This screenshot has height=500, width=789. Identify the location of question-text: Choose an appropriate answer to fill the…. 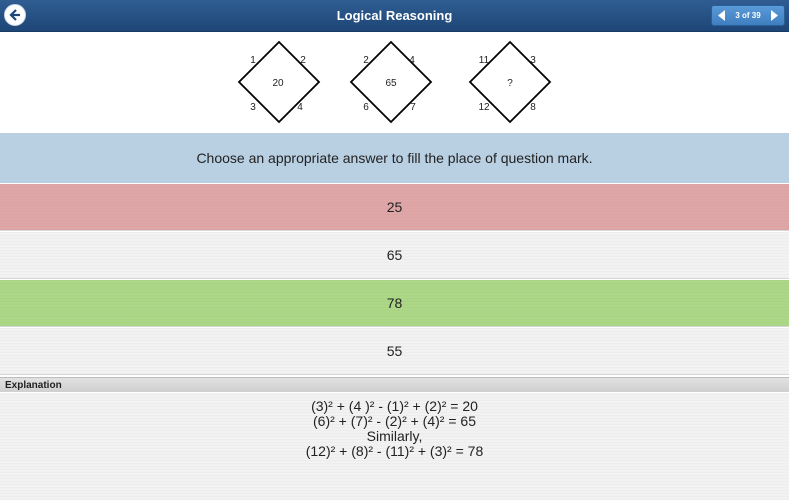
(394, 158).